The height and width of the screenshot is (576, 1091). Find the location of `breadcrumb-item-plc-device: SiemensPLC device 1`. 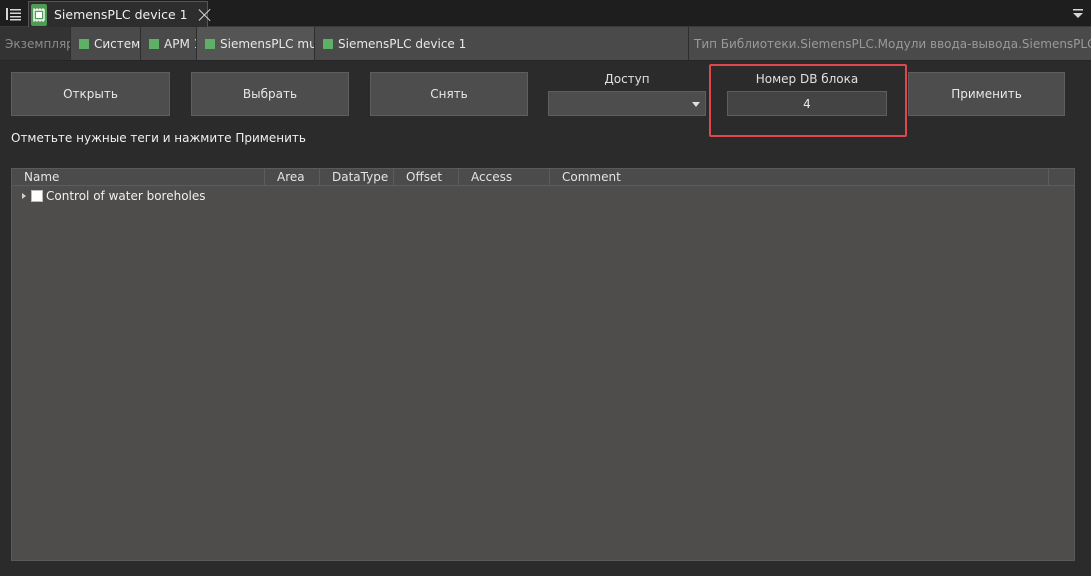

breadcrumb-item-plc-device: SiemensPLC device 1 is located at coordinates (501, 43).